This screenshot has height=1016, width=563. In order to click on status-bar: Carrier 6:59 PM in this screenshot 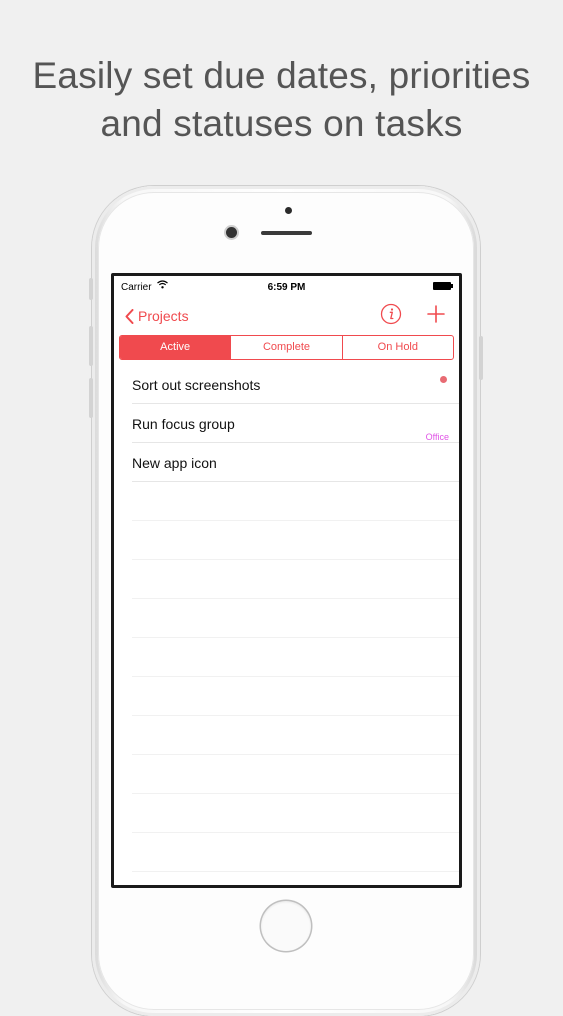, I will do `click(286, 286)`.